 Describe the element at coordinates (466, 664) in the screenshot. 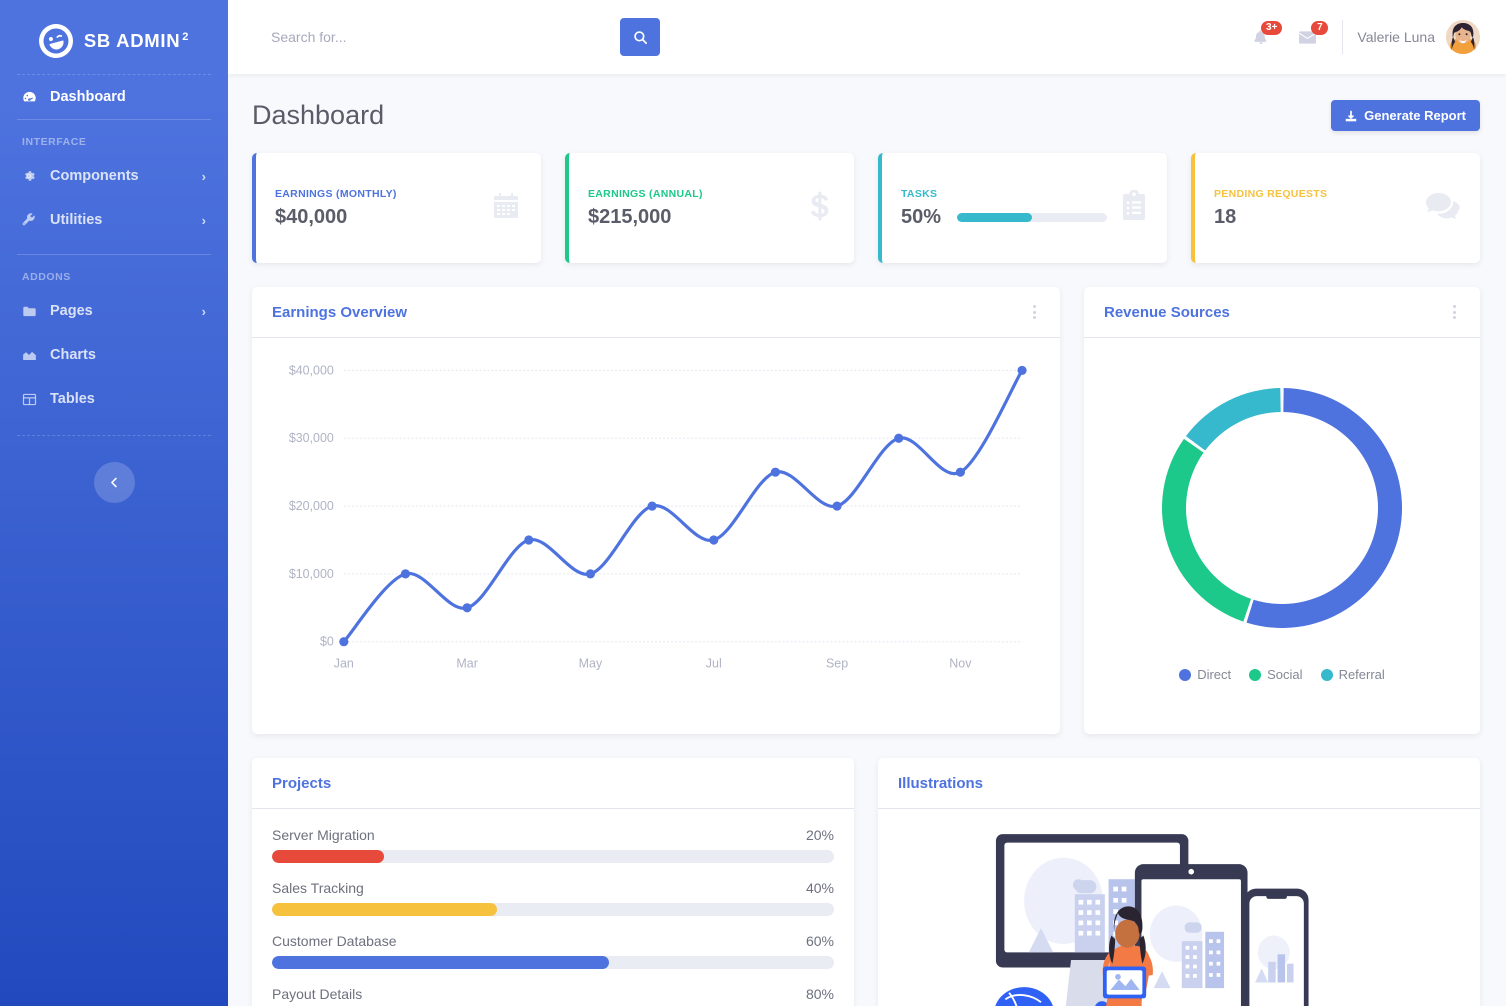

I see `svg-text: Mar` at that location.